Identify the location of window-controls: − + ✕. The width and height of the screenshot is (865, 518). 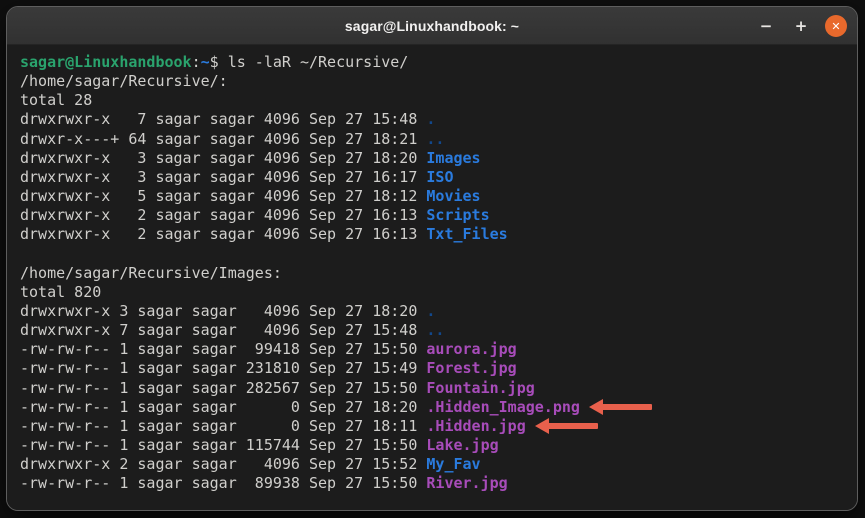
(801, 26).